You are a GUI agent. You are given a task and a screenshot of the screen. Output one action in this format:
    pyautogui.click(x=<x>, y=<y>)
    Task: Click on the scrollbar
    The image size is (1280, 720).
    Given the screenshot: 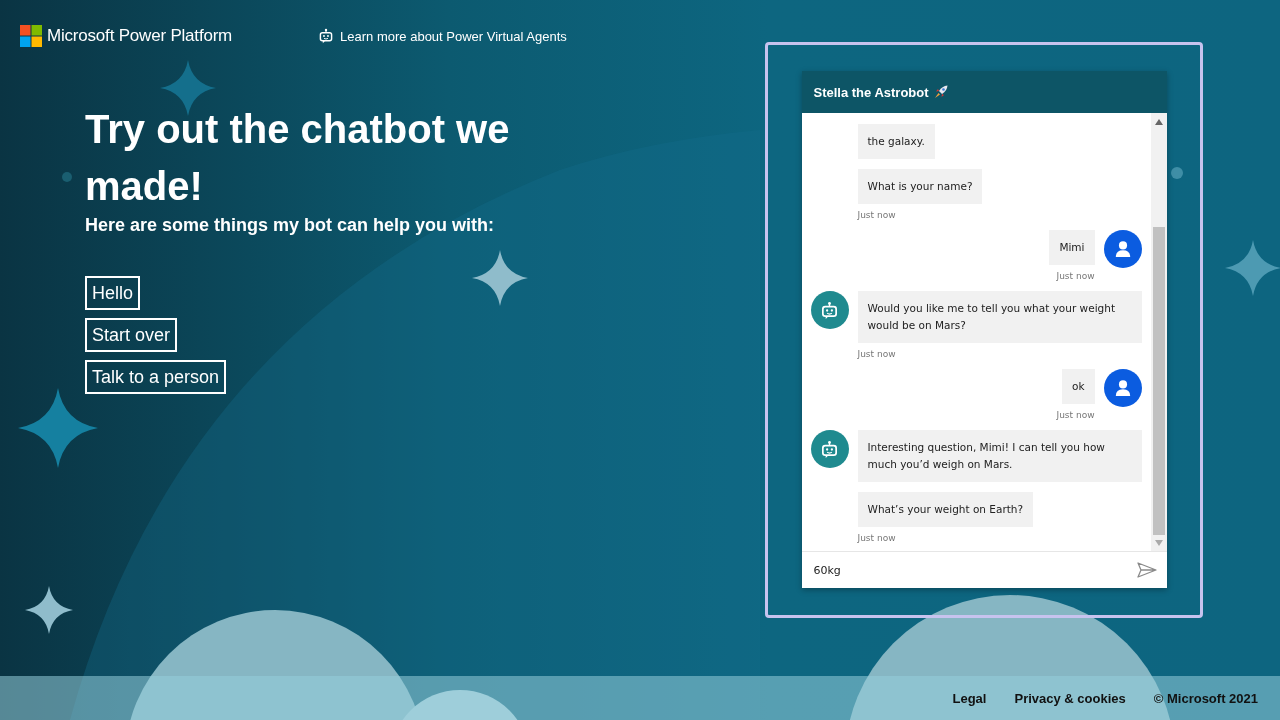 What is the action you would take?
    pyautogui.click(x=1158, y=332)
    